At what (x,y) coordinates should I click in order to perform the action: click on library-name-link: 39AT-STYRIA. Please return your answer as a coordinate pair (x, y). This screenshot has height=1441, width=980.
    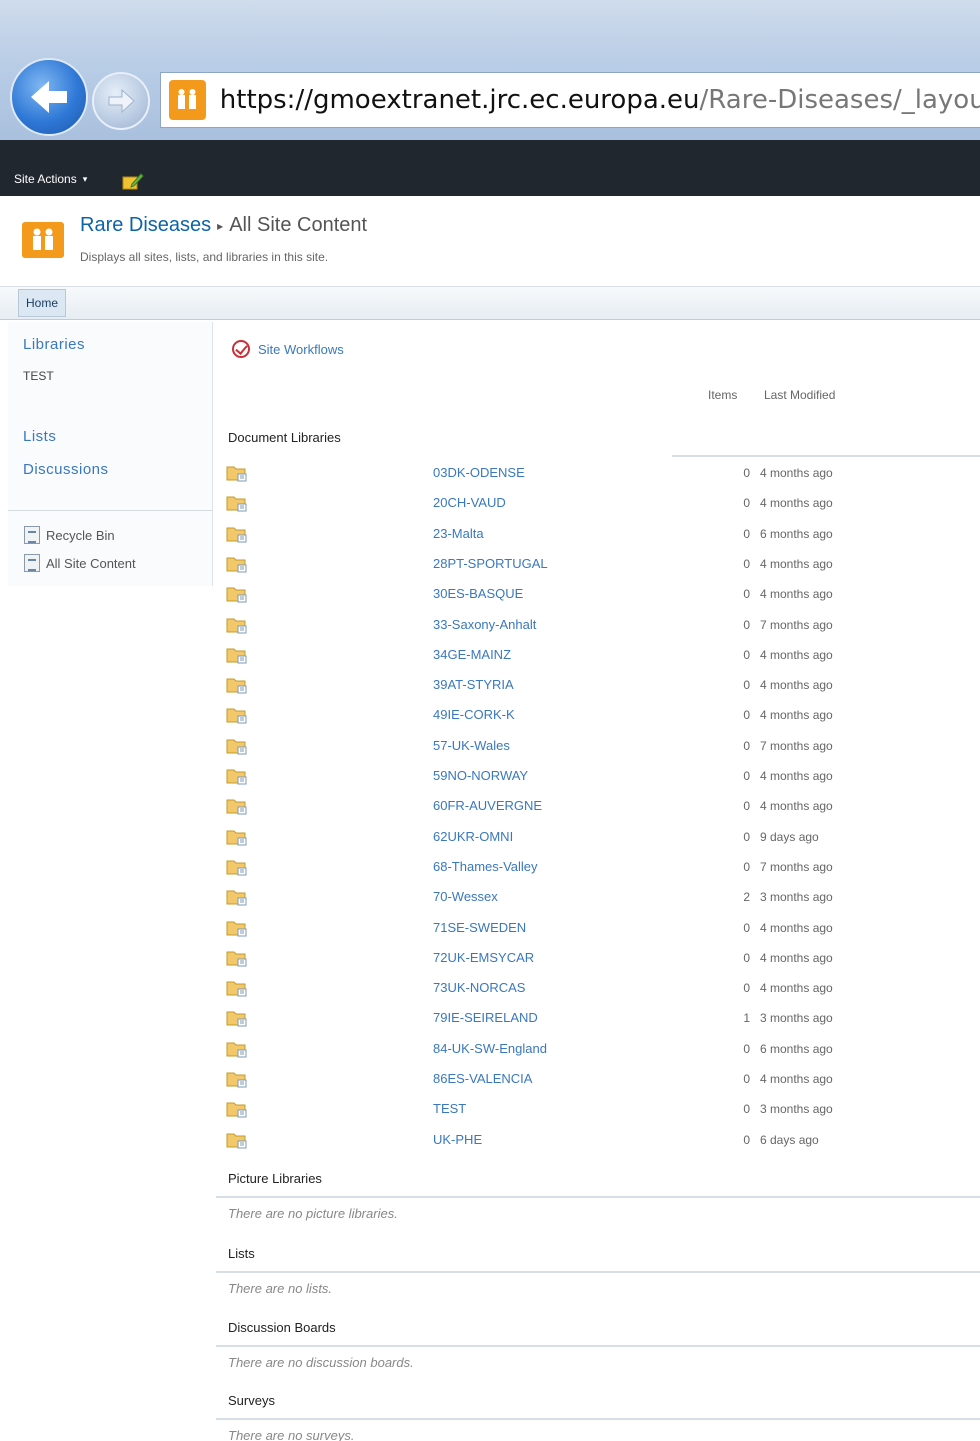
    Looking at the image, I should click on (473, 684).